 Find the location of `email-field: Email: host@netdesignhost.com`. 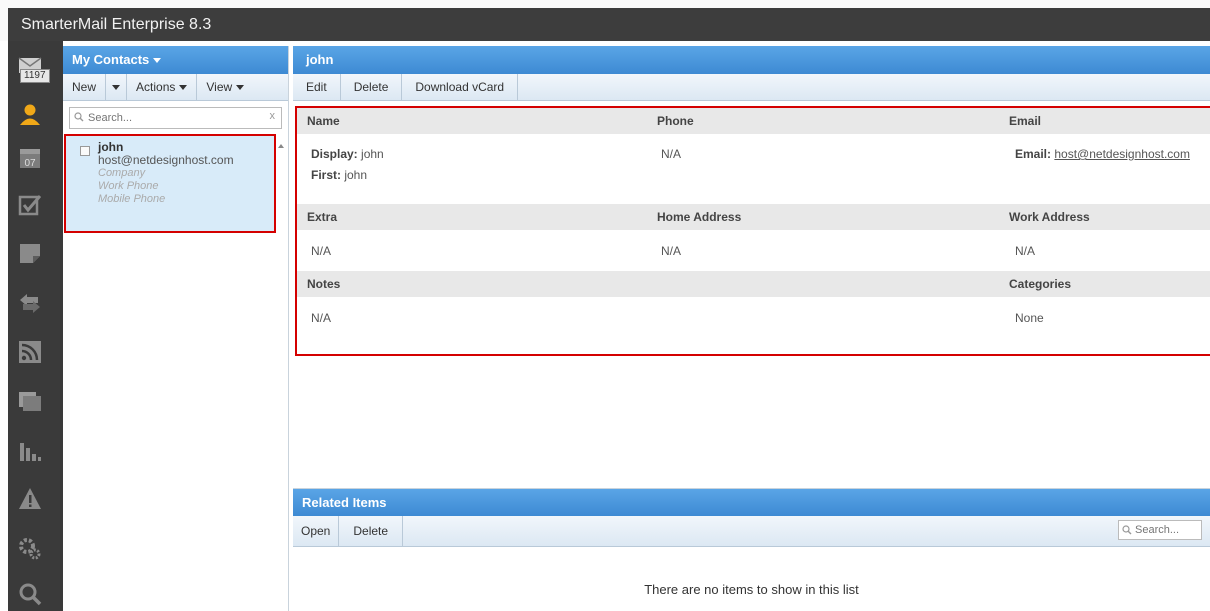

email-field: Email: host@netdesignhost.com is located at coordinates (1095, 154).